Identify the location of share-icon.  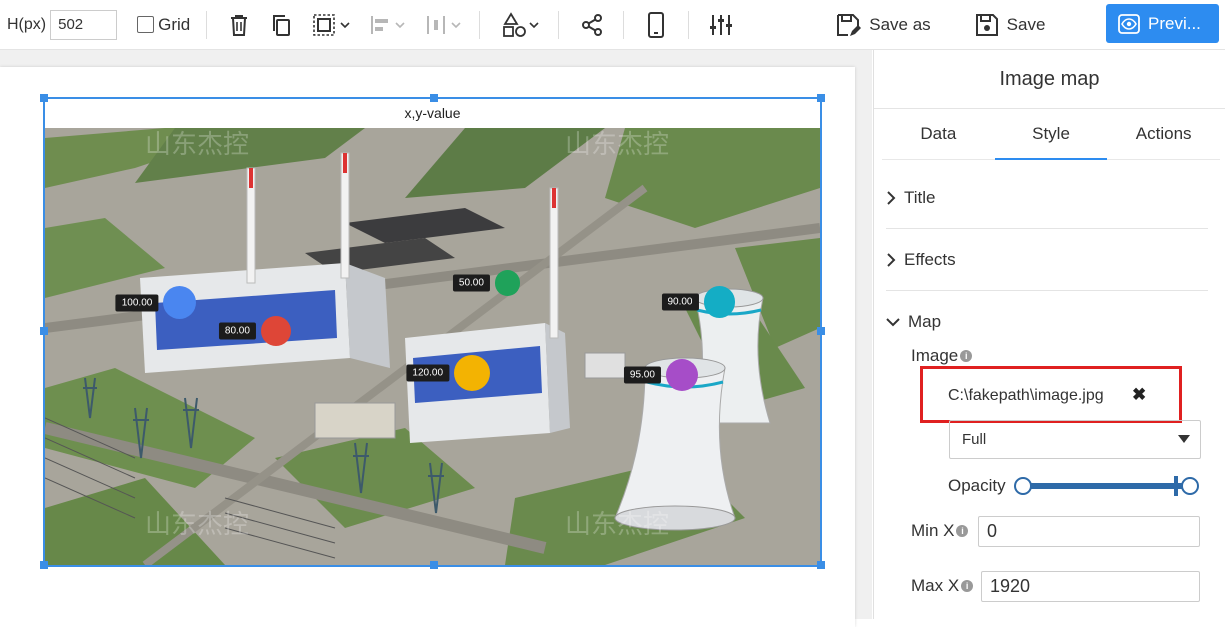
(592, 24).